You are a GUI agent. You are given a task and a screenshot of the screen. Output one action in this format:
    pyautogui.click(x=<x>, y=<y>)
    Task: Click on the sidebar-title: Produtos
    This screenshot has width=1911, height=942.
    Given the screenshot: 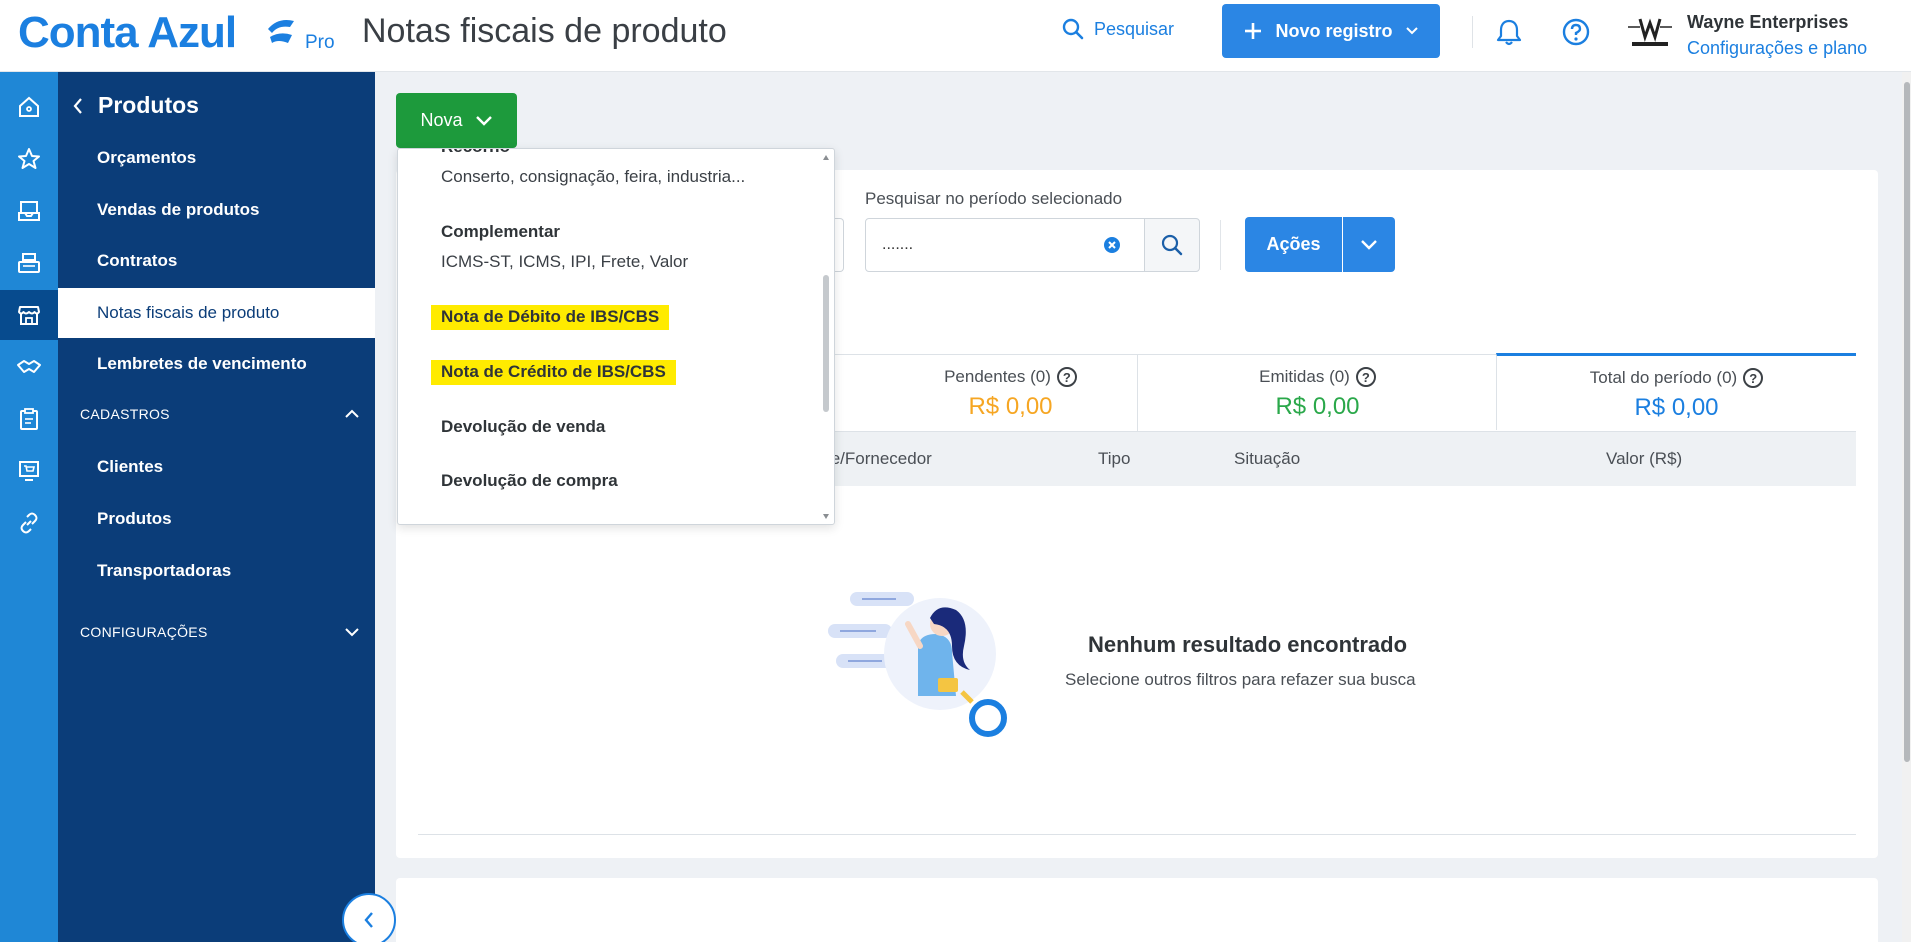 What is the action you would take?
    pyautogui.click(x=148, y=105)
    